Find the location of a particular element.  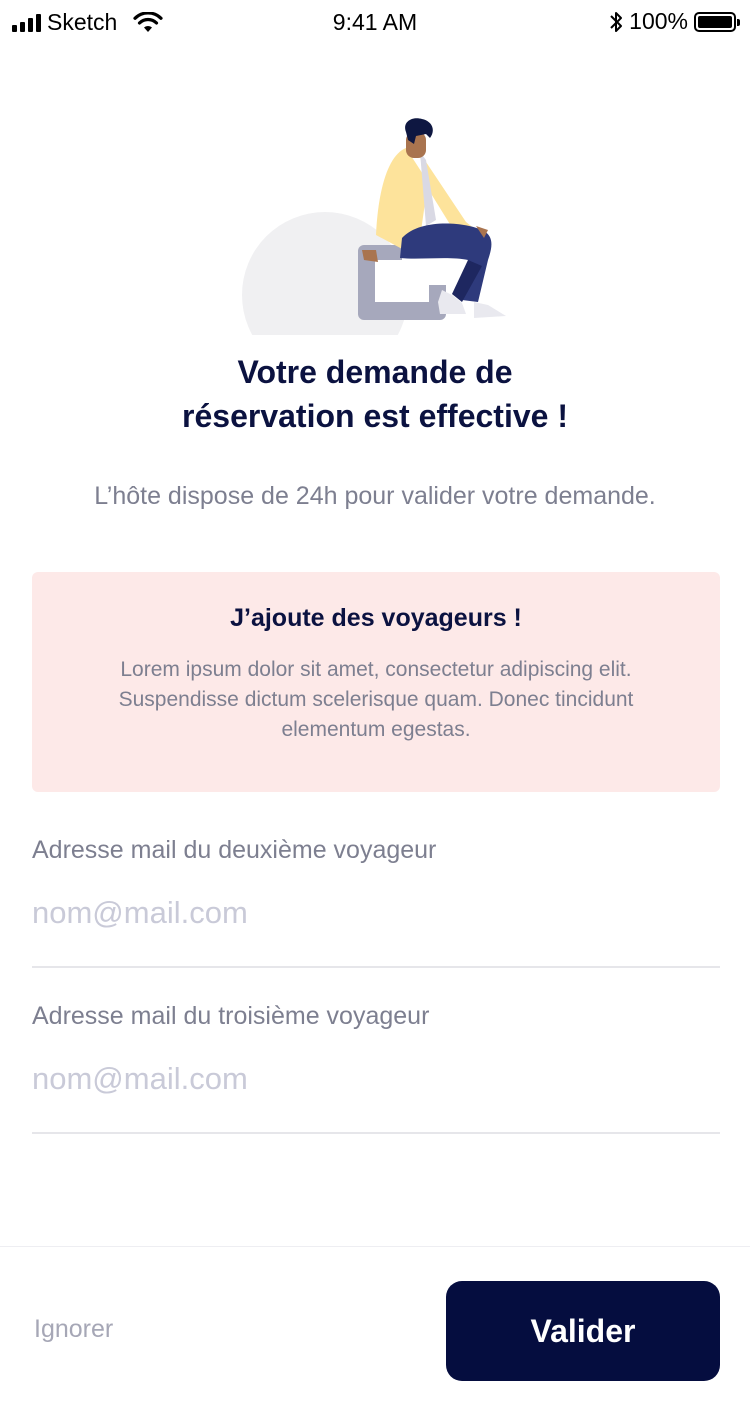

ignore-button: Ignorer is located at coordinates (73, 1329).